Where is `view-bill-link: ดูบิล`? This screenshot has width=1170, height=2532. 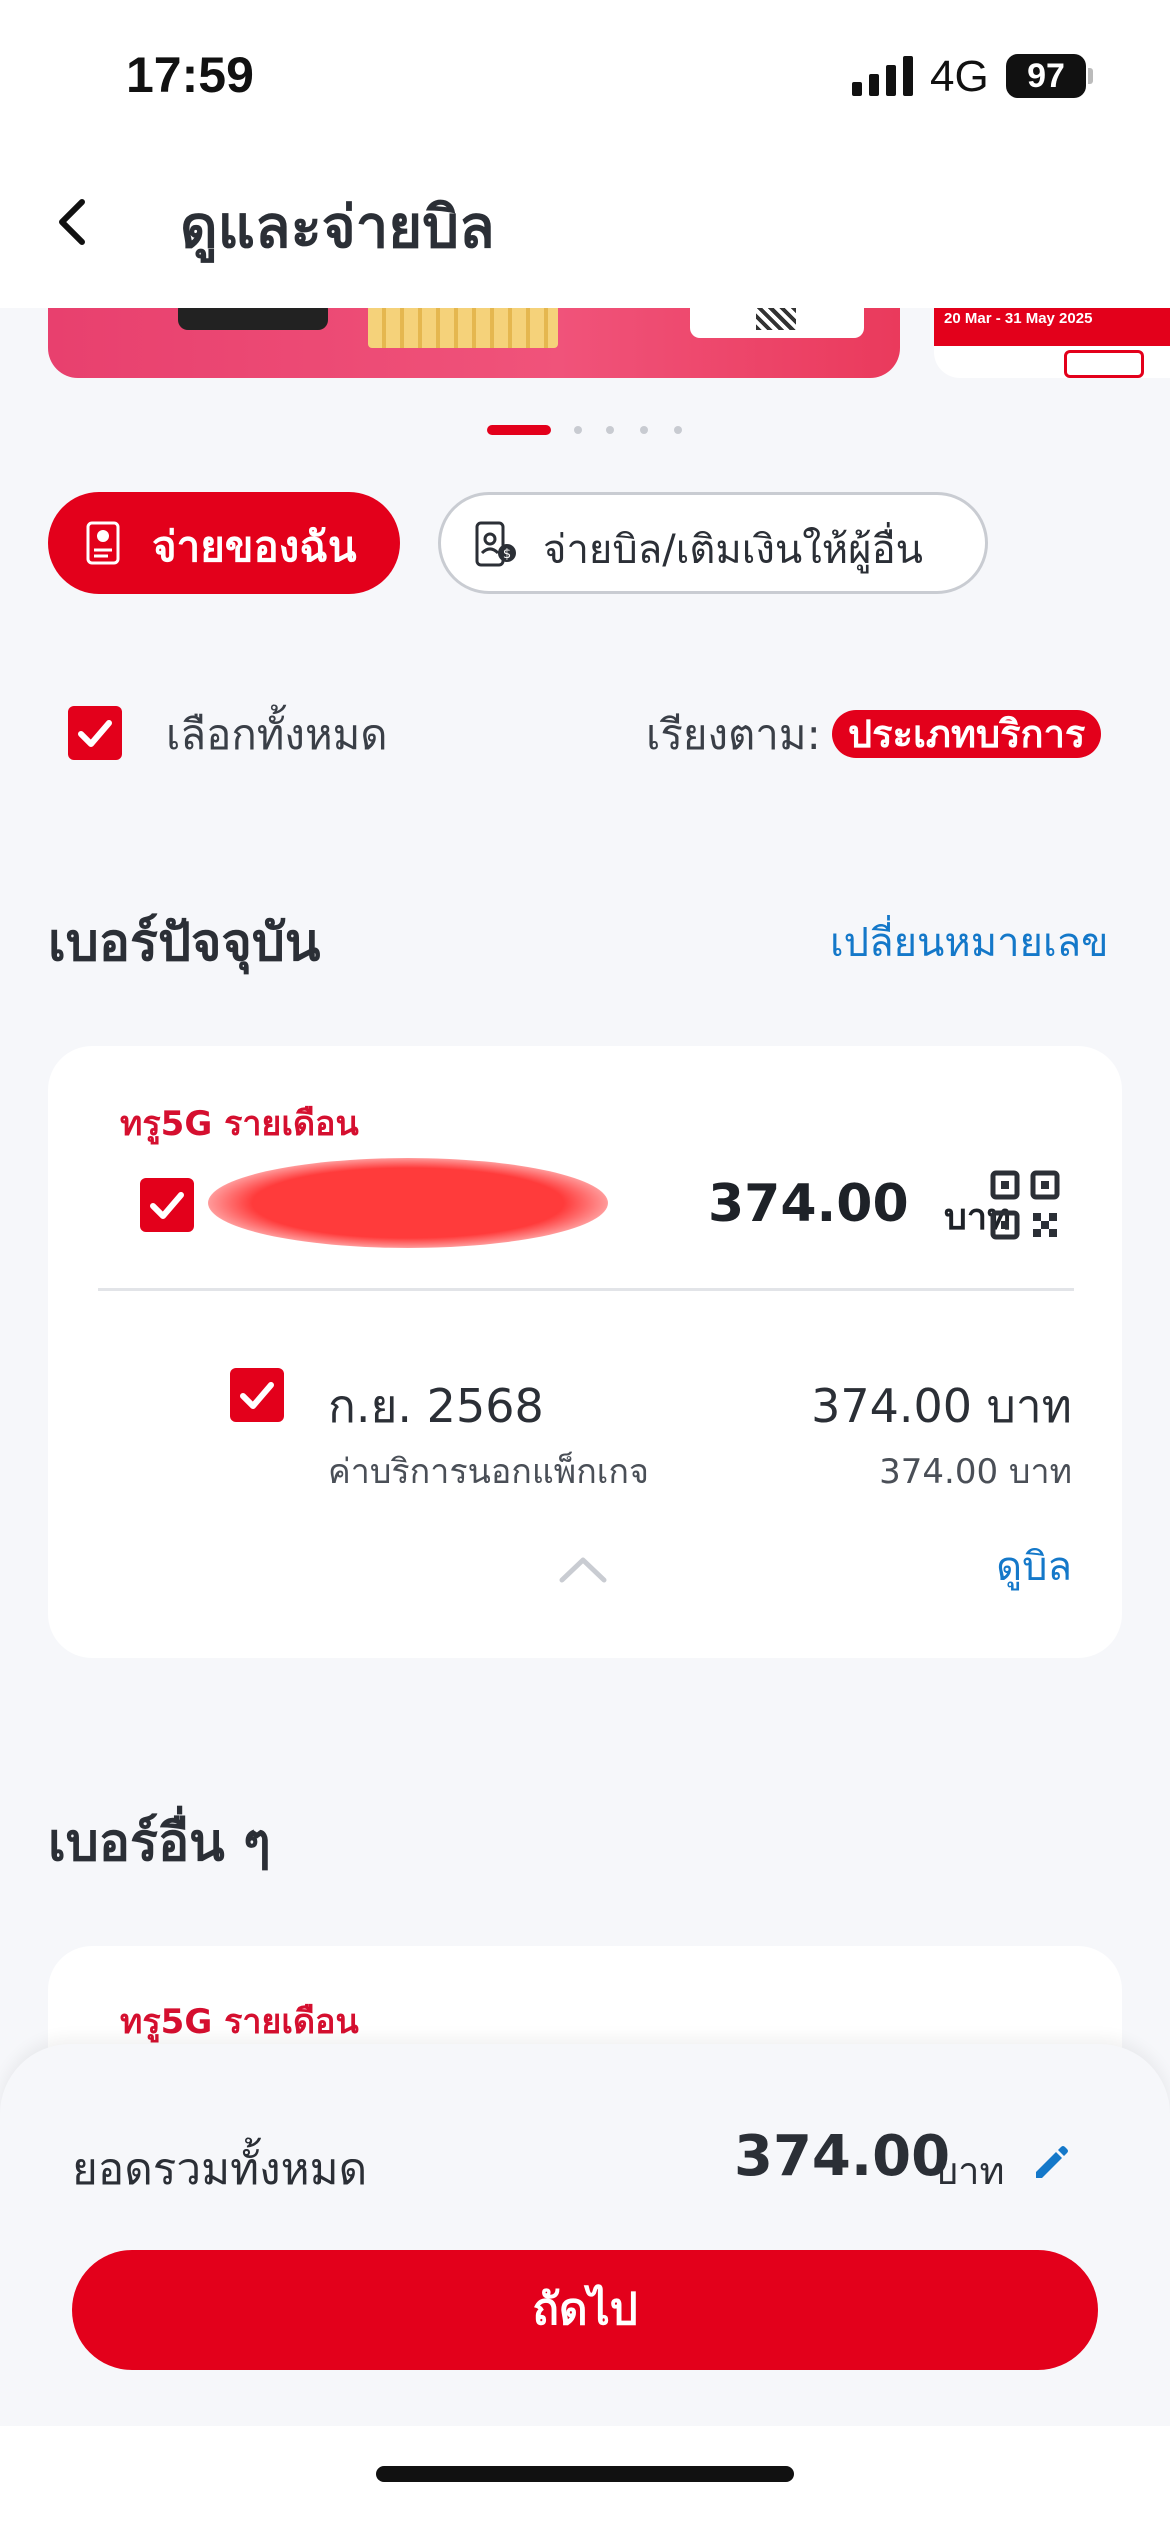 view-bill-link: ดูบิล is located at coordinates (1034, 1566).